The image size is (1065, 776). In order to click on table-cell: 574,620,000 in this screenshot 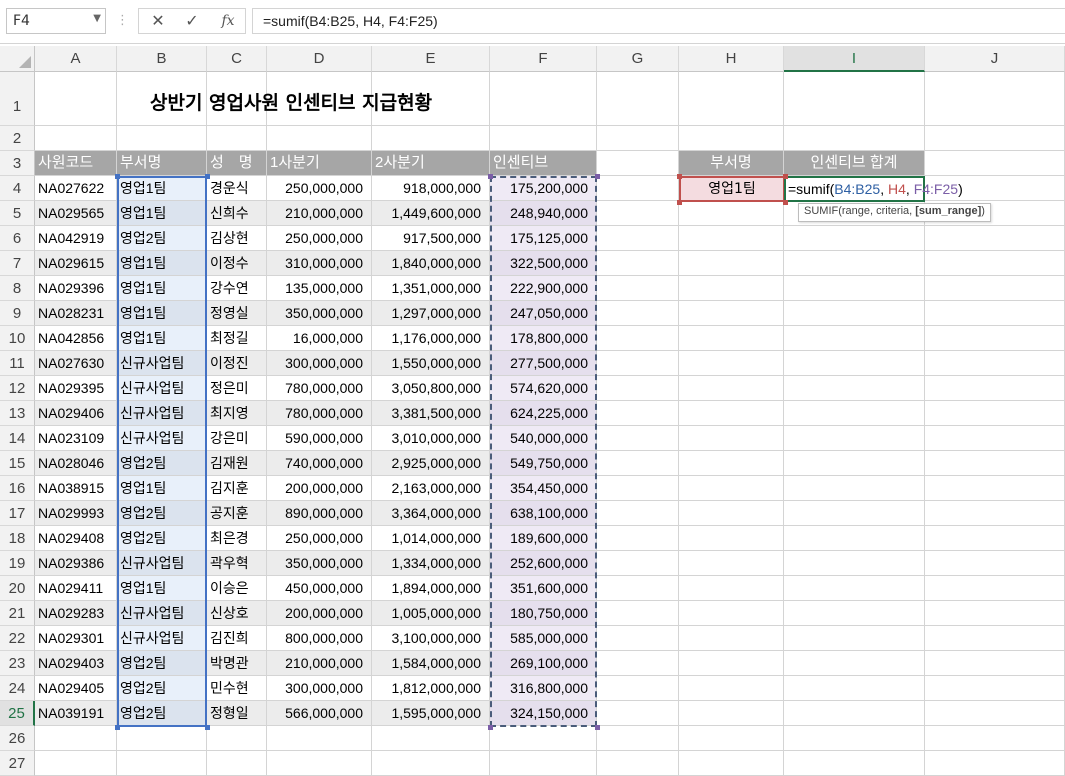, I will do `click(543, 388)`.